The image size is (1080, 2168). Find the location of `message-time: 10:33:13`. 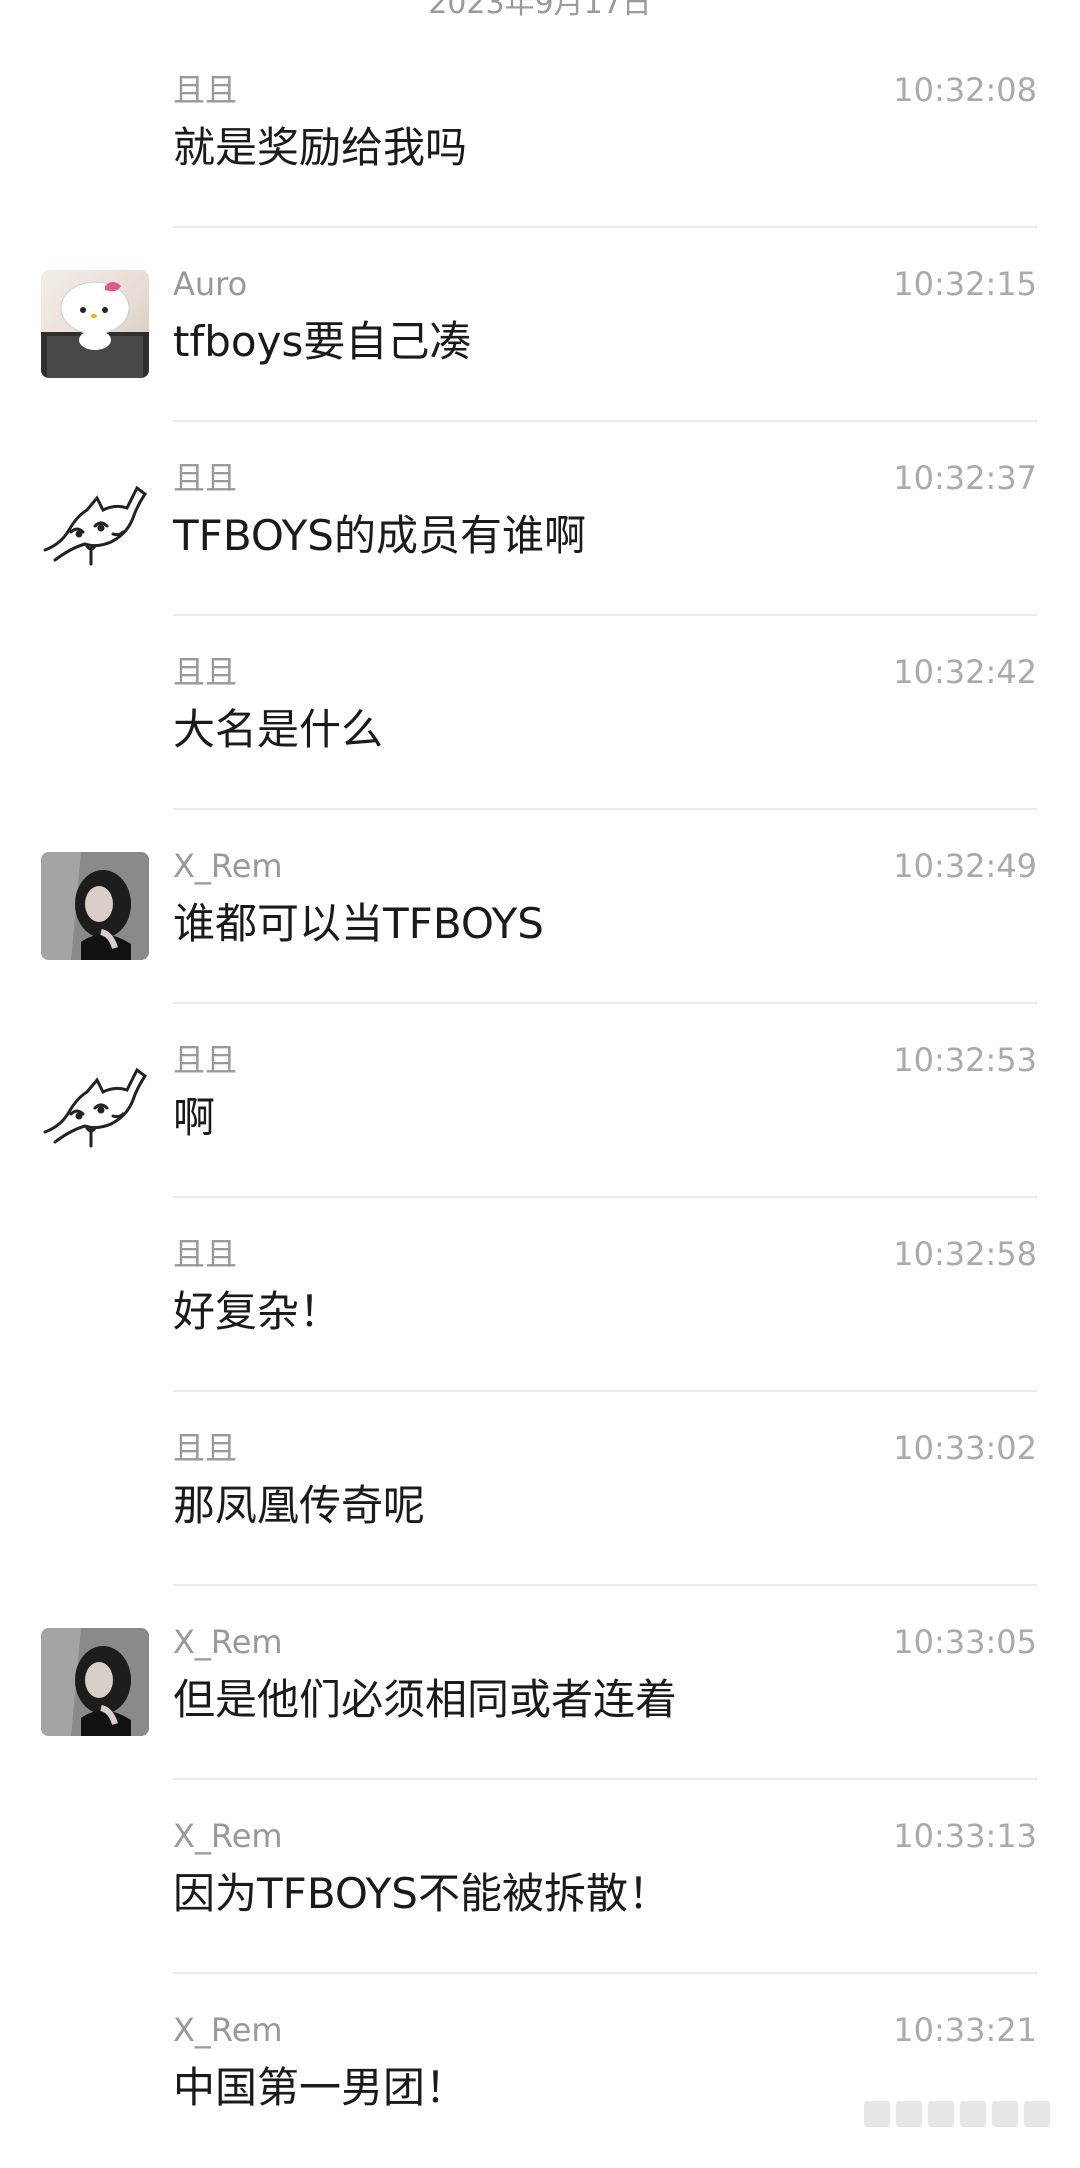

message-time: 10:33:13 is located at coordinates (965, 1836).